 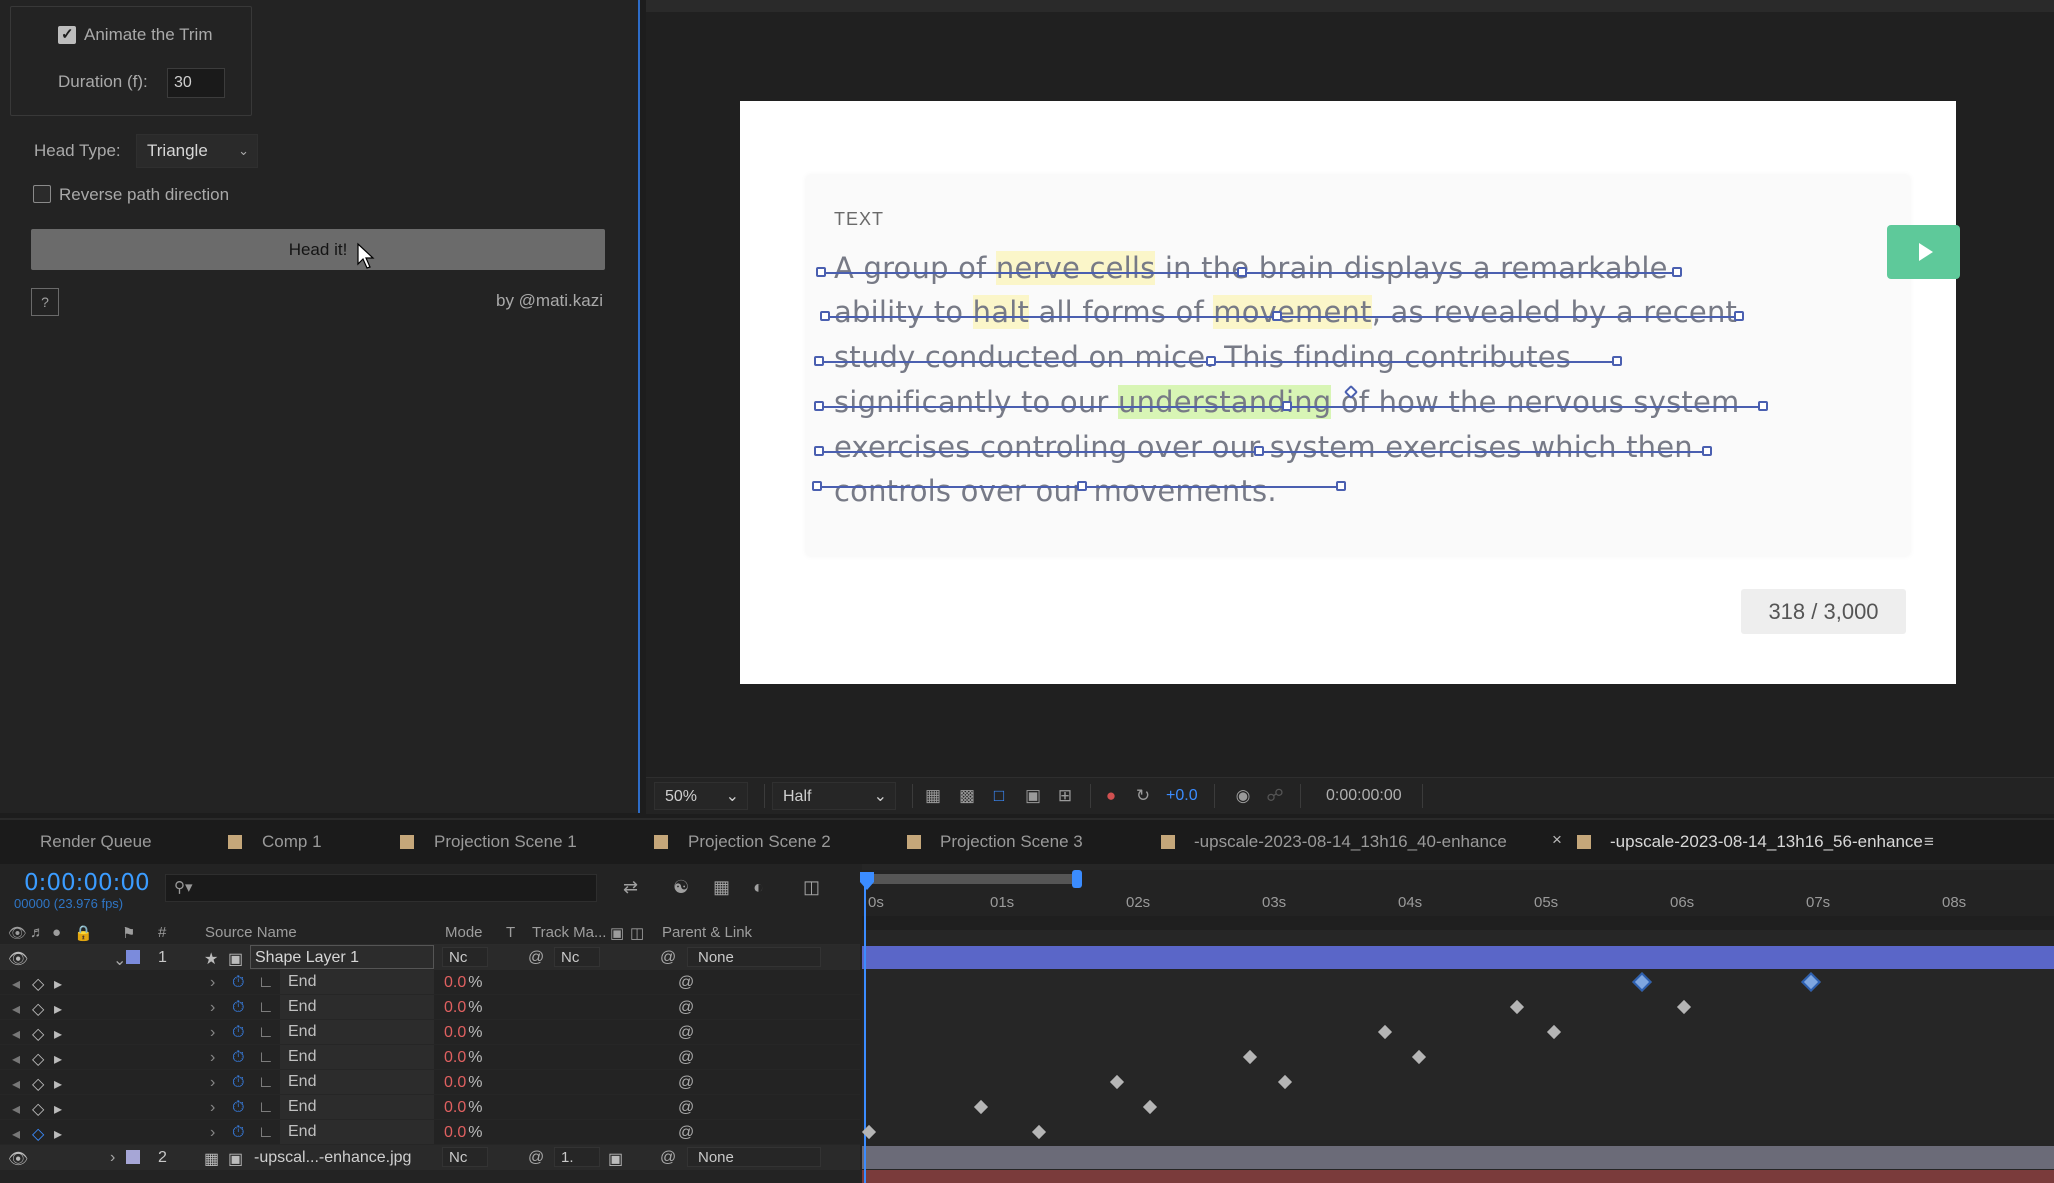 I want to click on tab-comp-1: Comp 1, so click(x=292, y=842).